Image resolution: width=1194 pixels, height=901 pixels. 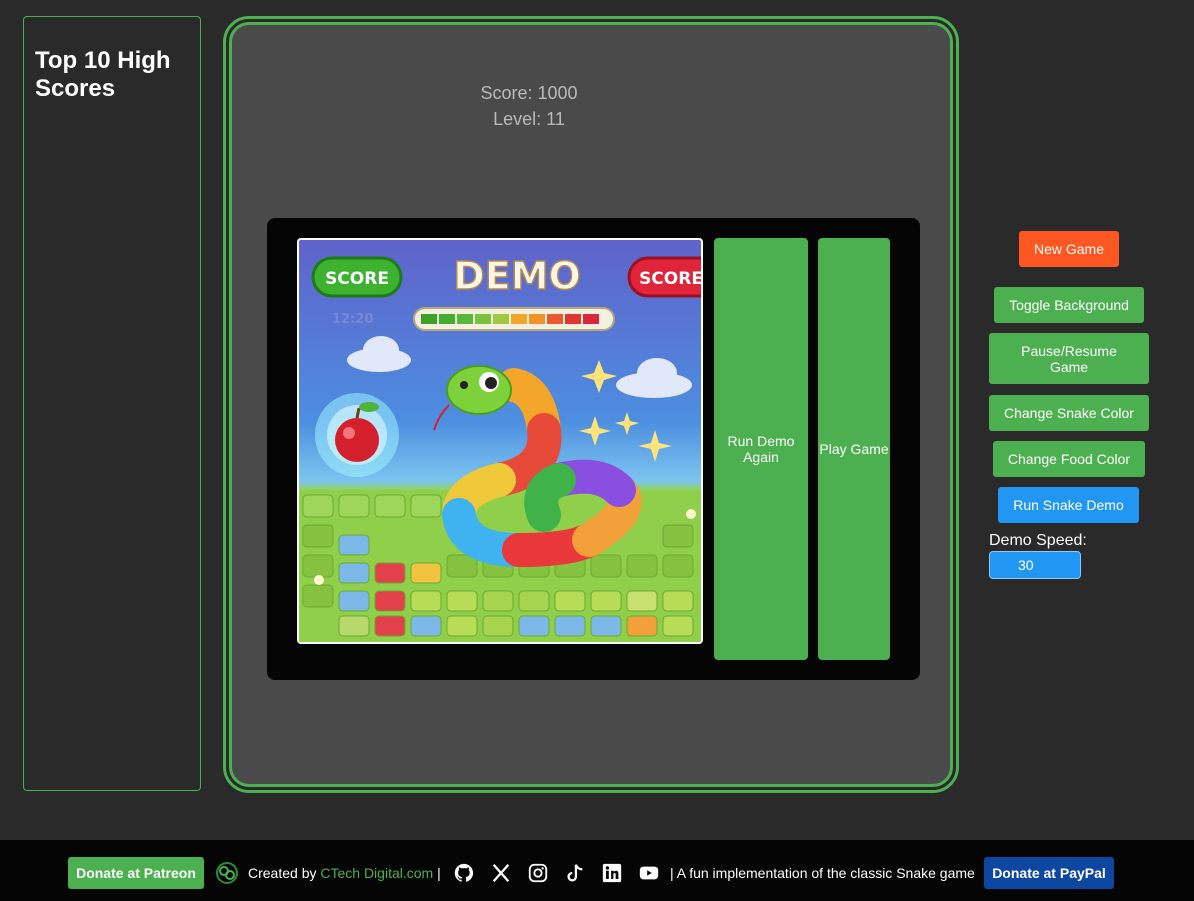 I want to click on toggle-background-button: Toggle Background, so click(x=1069, y=305).